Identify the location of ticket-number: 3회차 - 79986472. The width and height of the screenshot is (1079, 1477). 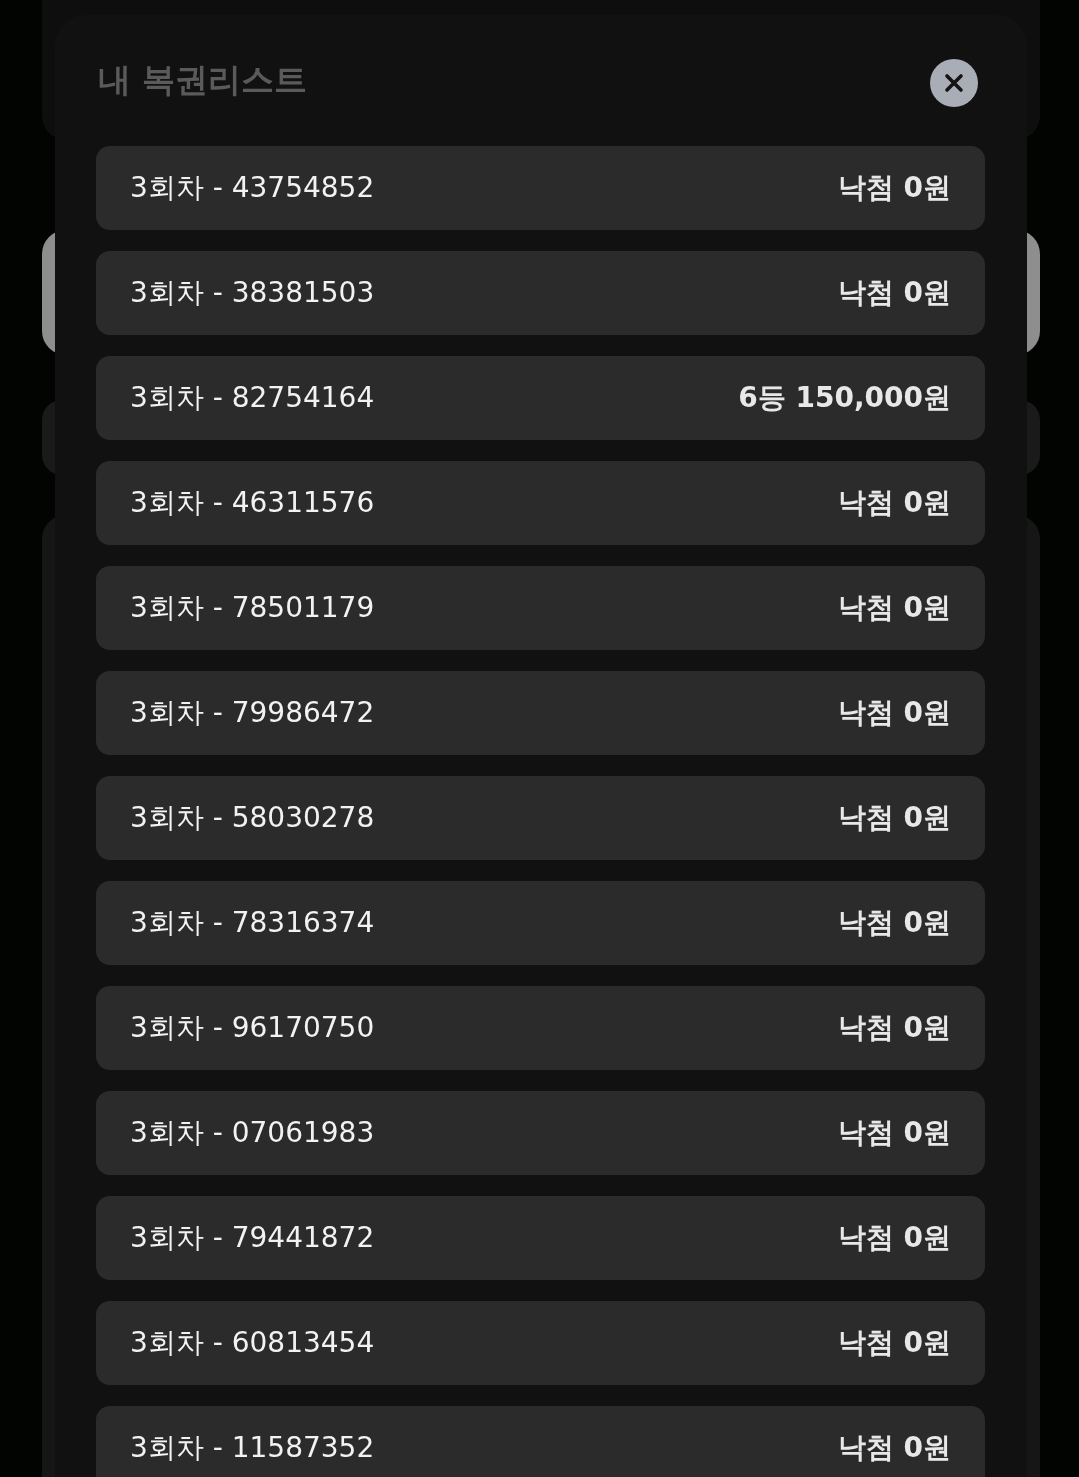
(252, 713).